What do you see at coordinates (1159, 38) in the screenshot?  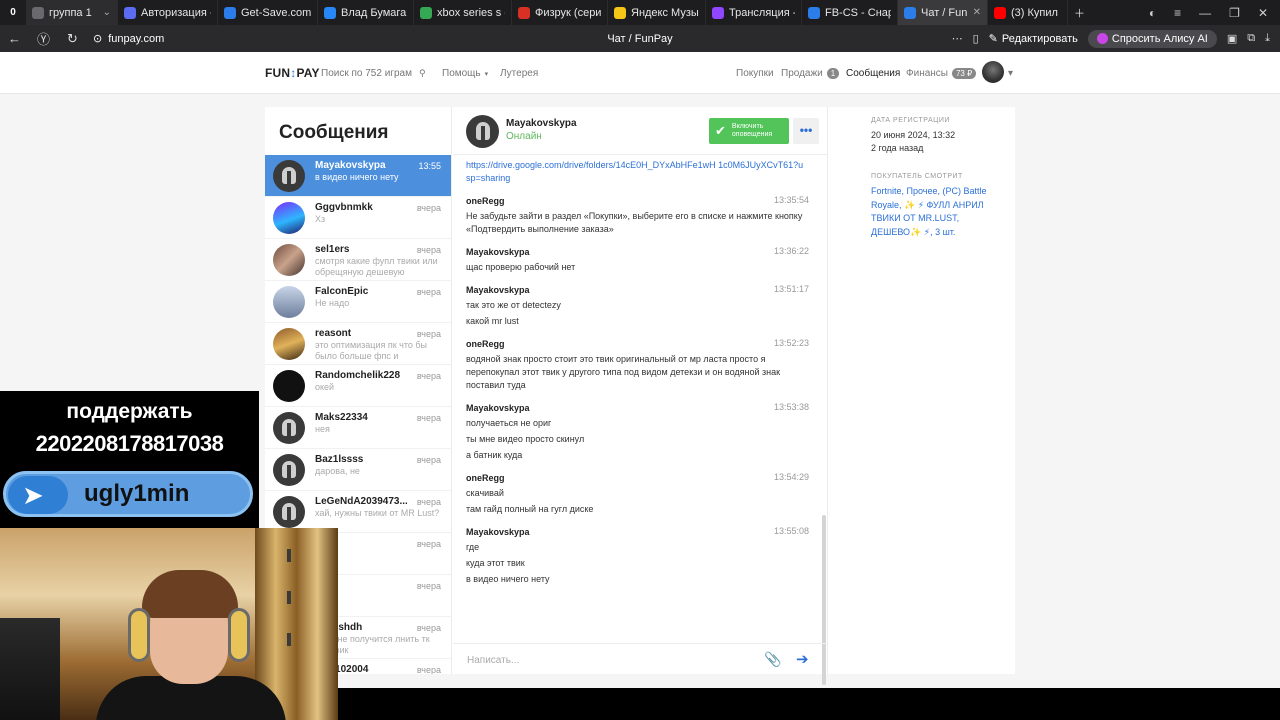 I see `ask-alice-label: Спросить Алису AI` at bounding box center [1159, 38].